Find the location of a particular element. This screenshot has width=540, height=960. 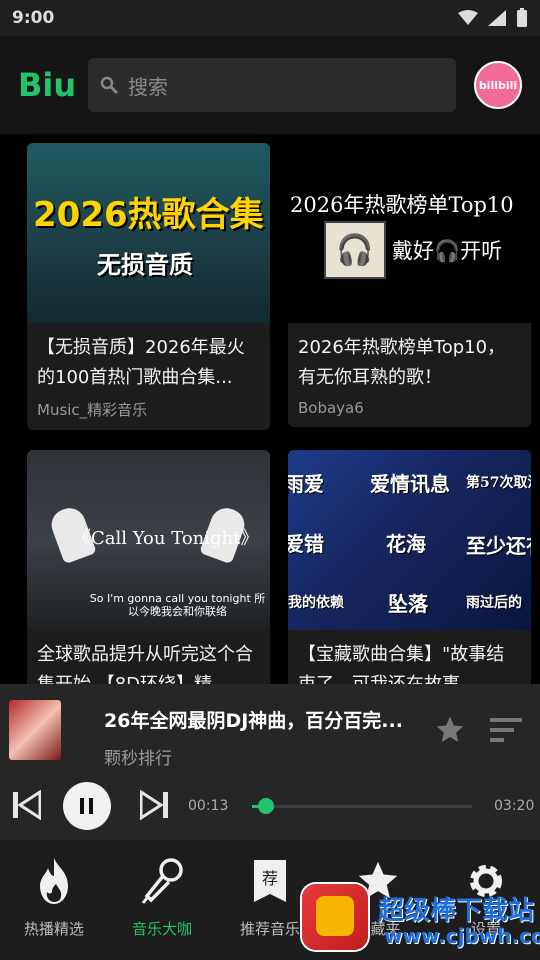

thumbnail-word: 第57次取消 is located at coordinates (498, 483).